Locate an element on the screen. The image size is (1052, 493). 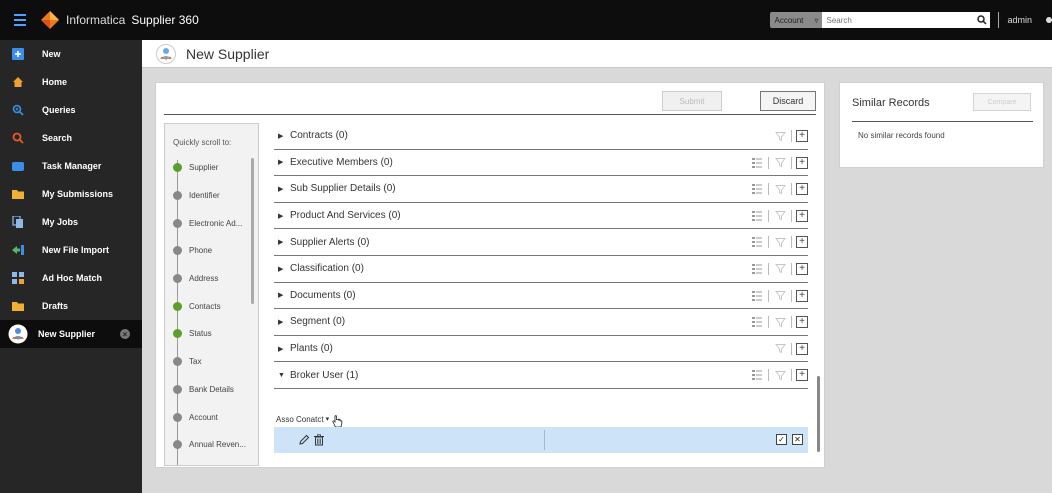
section-row: ▶ Classification (0) + is located at coordinates (541, 269).